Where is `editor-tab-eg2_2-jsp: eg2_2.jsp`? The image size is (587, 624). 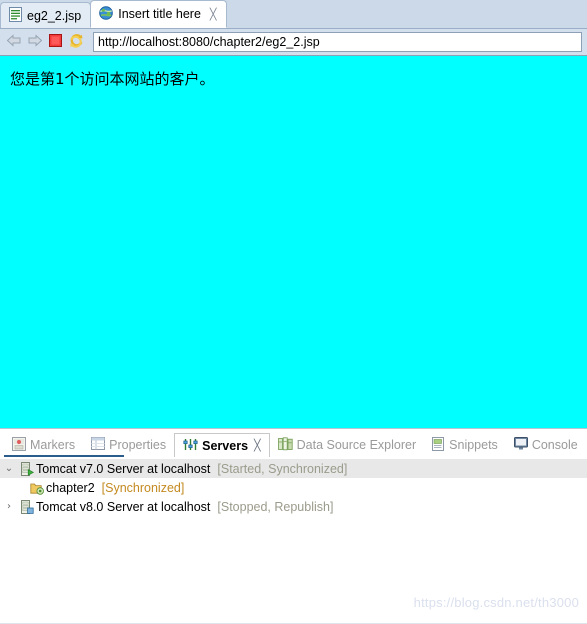
editor-tab-eg2_2-jsp: eg2_2.jsp is located at coordinates (46, 15).